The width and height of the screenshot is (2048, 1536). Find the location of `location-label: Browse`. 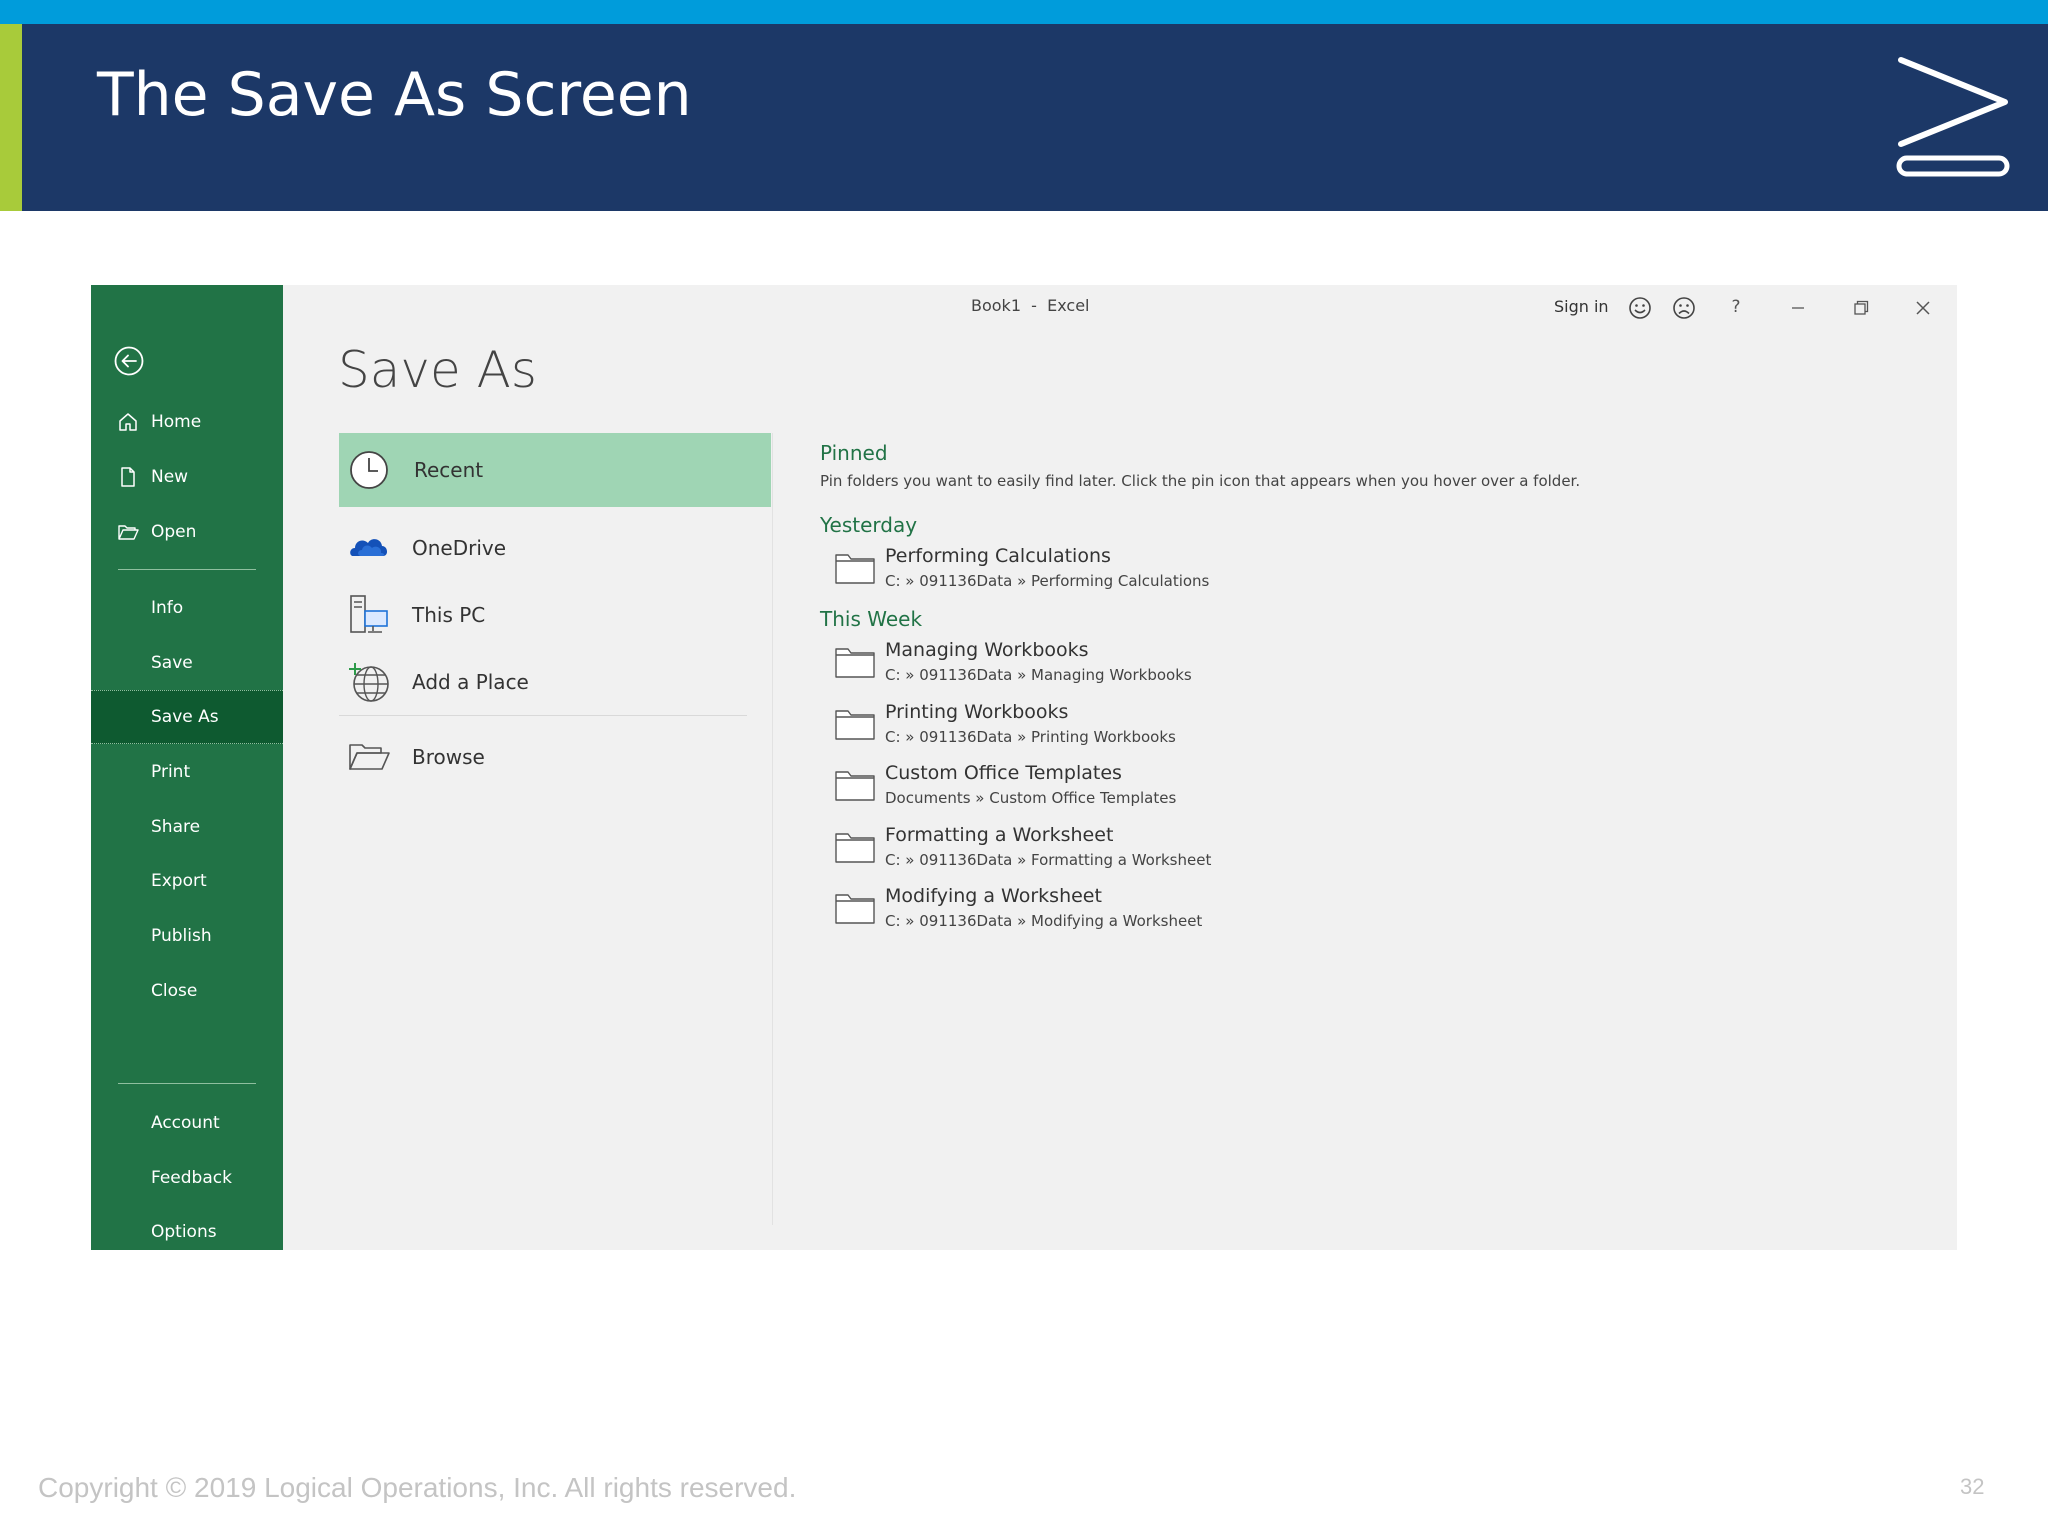

location-label: Browse is located at coordinates (448, 757).